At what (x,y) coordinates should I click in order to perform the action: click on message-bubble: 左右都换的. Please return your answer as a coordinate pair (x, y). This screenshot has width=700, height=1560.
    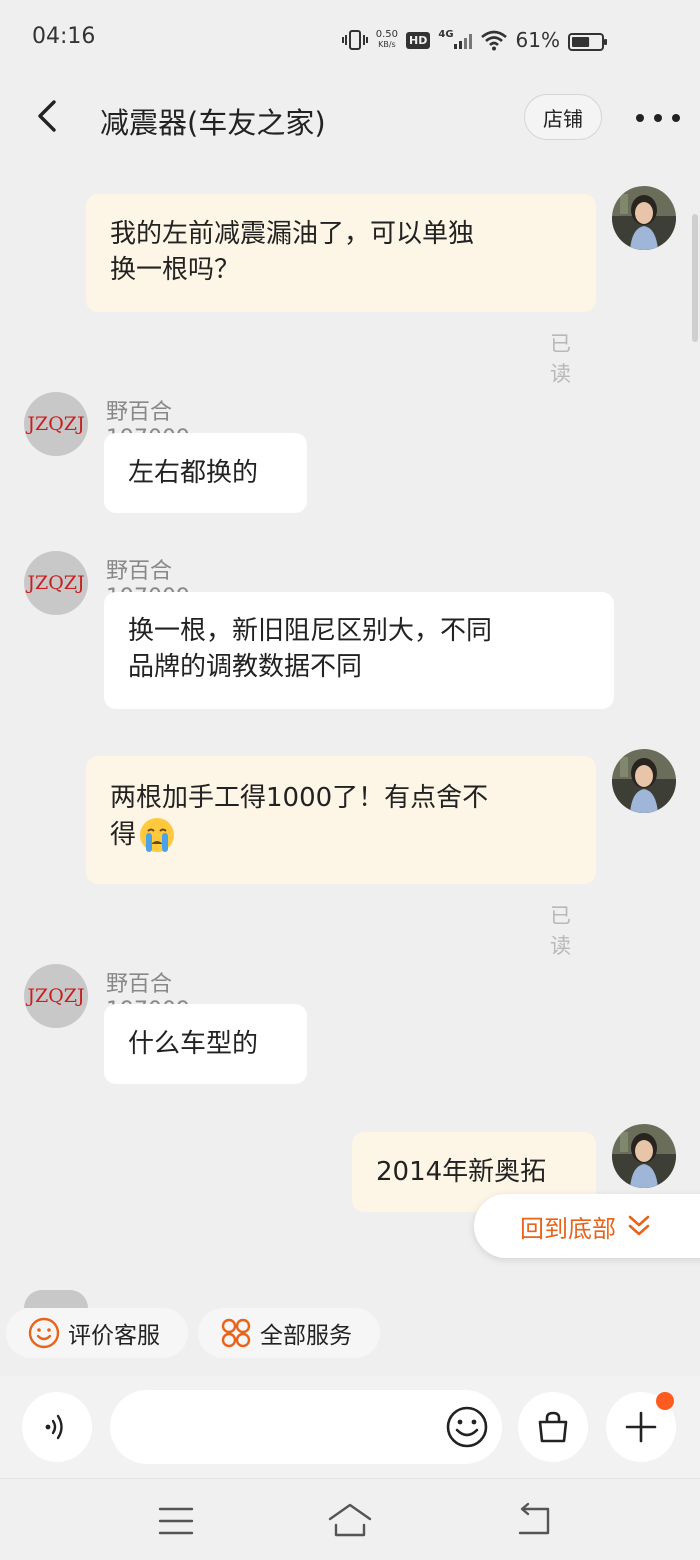
    Looking at the image, I should click on (205, 473).